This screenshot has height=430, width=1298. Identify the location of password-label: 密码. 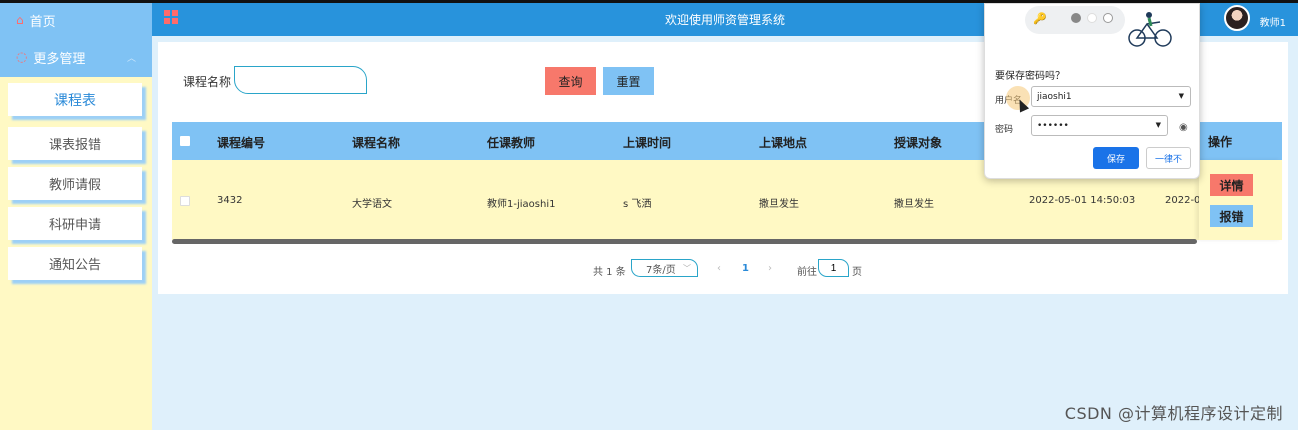
(1004, 130).